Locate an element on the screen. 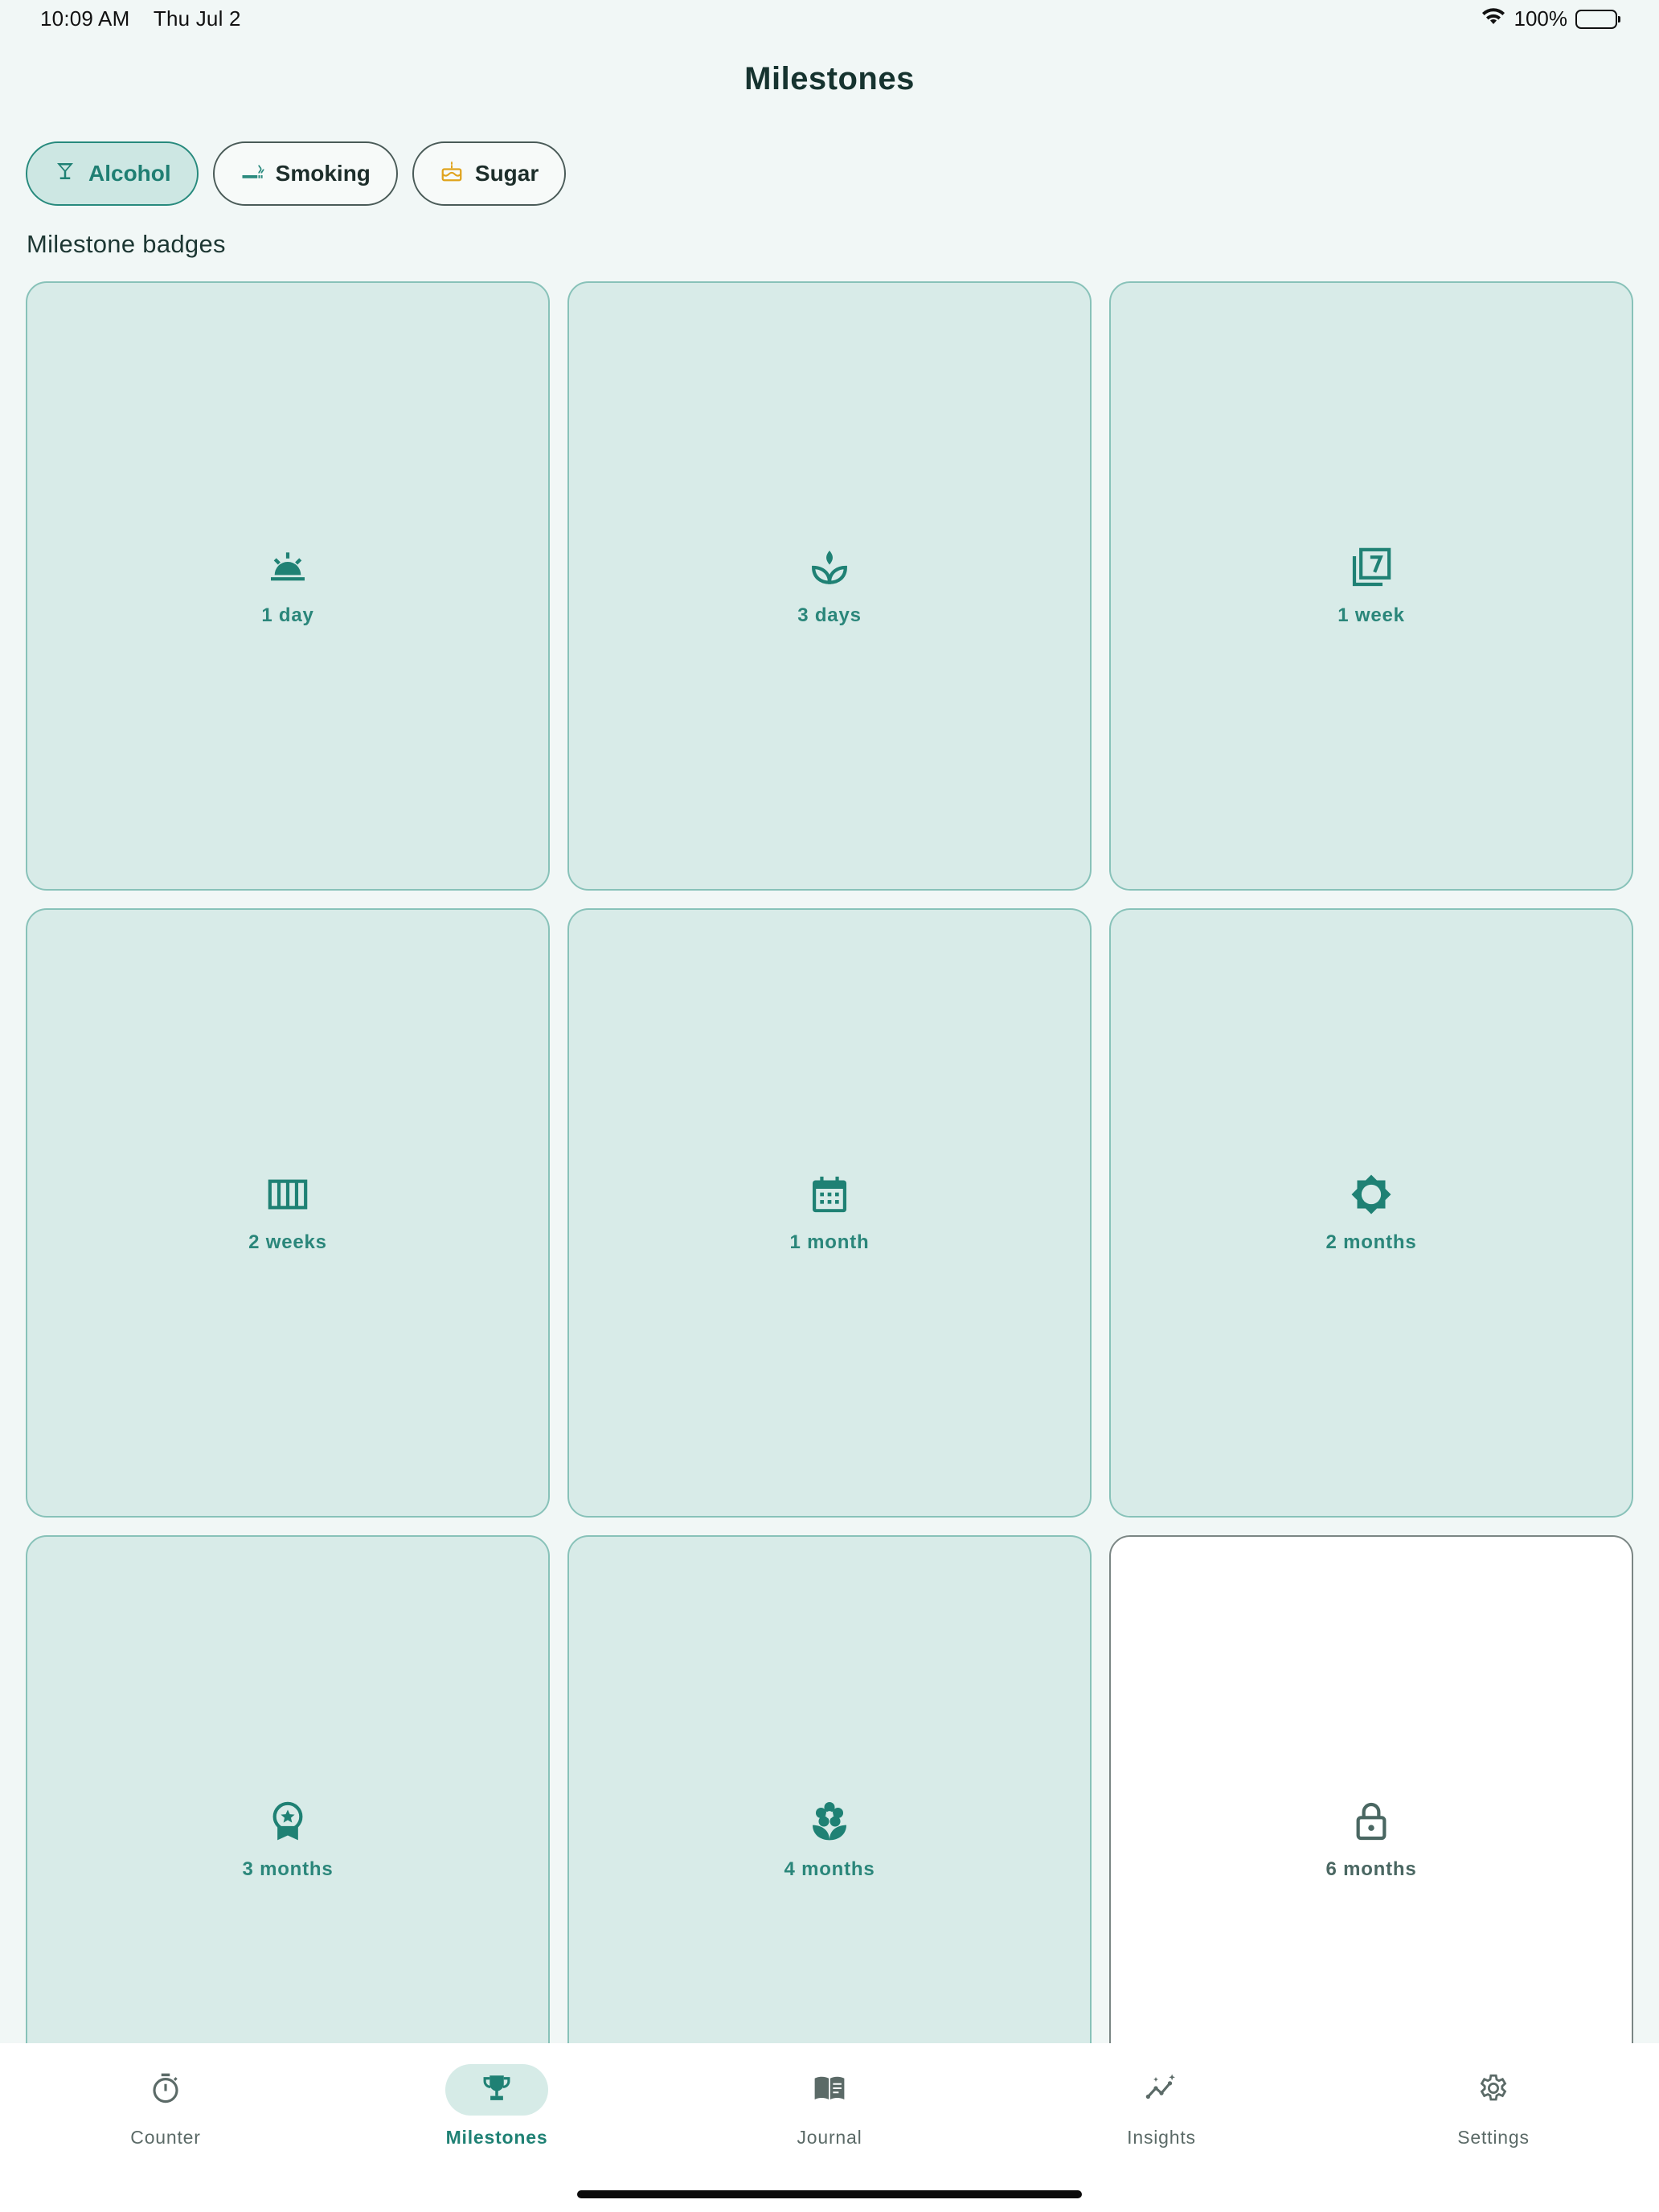  insights-icon is located at coordinates (1161, 2090).